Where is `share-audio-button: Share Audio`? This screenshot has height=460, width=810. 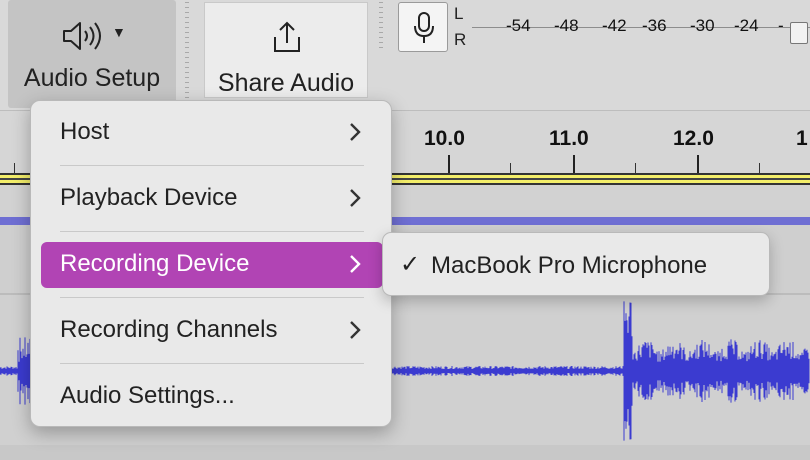
share-audio-button: Share Audio is located at coordinates (286, 50).